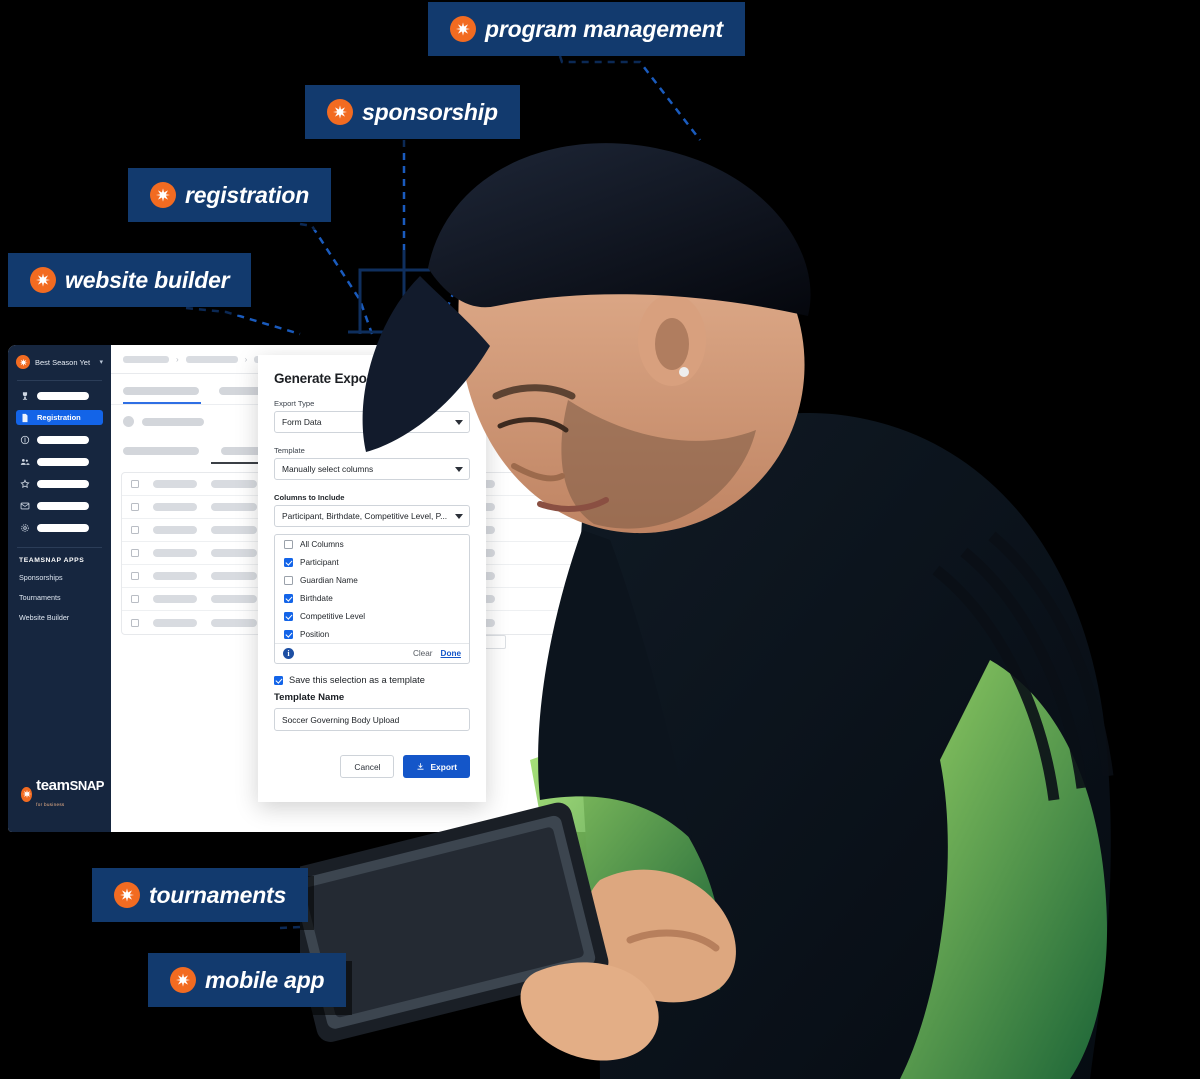 The image size is (1200, 1079). What do you see at coordinates (604, 28) in the screenshot?
I see `badge-label: program management` at bounding box center [604, 28].